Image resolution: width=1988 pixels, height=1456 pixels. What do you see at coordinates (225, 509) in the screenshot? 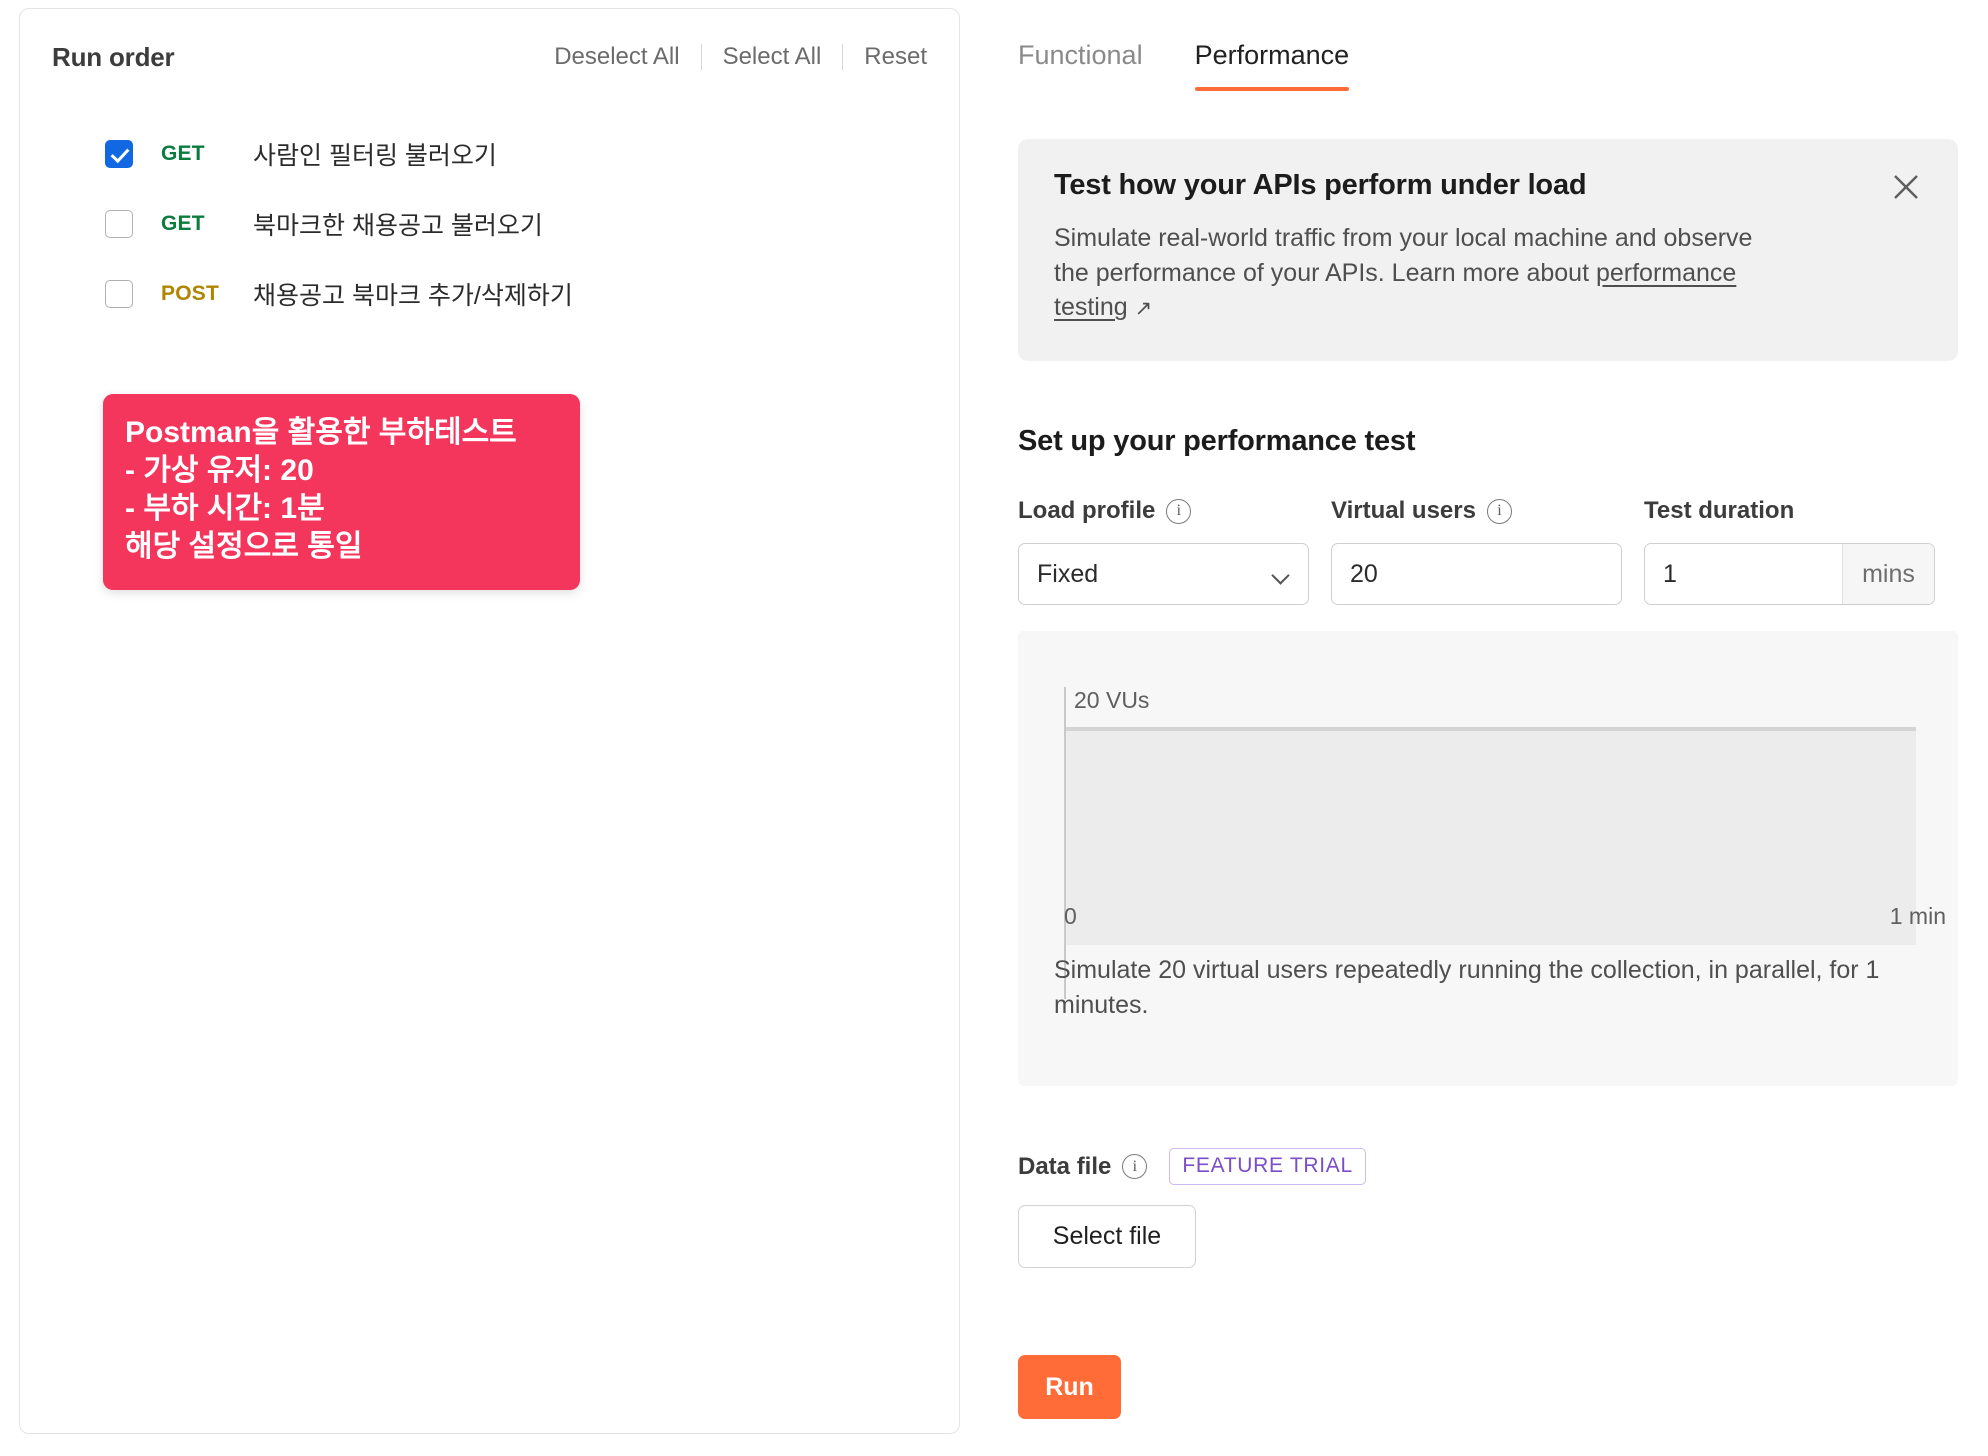
I see `annotation-line: - 부하 시간: 1분` at bounding box center [225, 509].